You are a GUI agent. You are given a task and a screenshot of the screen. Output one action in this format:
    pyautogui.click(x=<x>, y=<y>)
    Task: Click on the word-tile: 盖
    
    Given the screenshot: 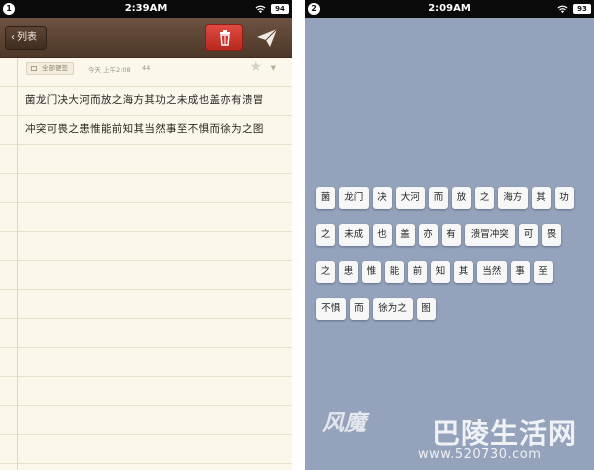 What is the action you would take?
    pyautogui.click(x=405, y=235)
    